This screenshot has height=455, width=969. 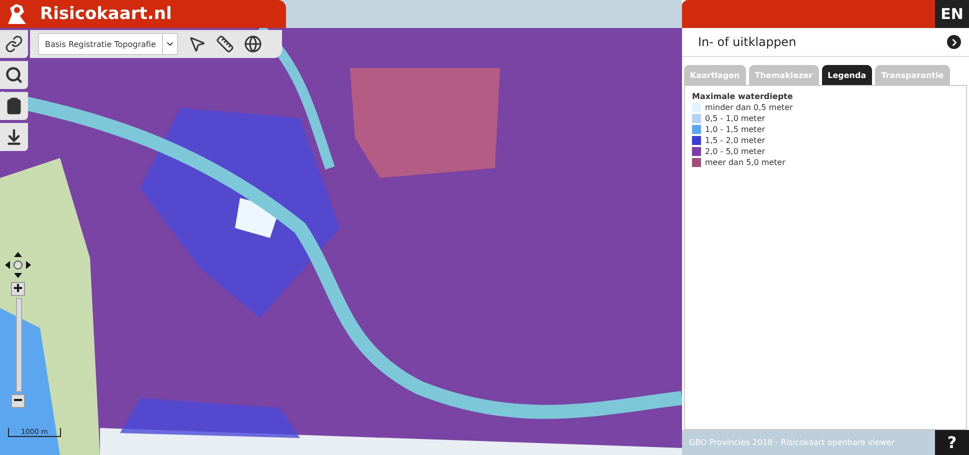 I want to click on language-button: EN, so click(x=952, y=14).